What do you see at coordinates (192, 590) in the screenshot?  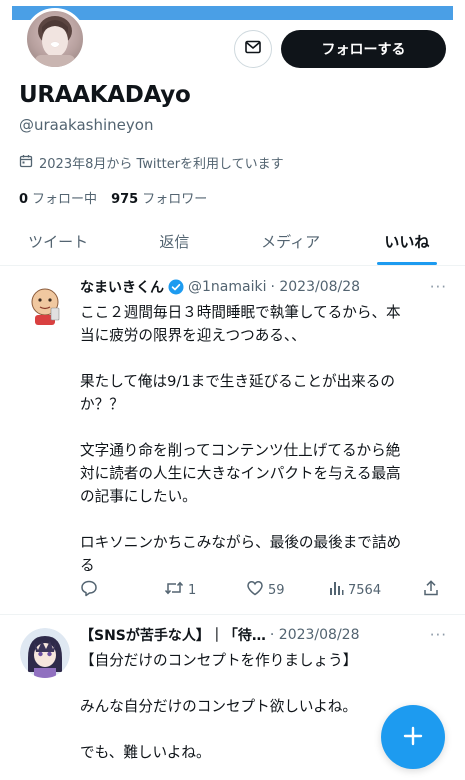 I see `retweet-count: 1` at bounding box center [192, 590].